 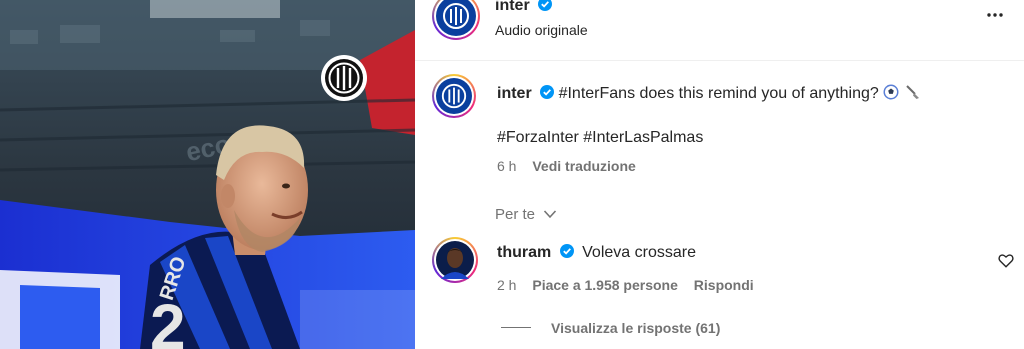 I want to click on caption-avatar, so click(x=454, y=96).